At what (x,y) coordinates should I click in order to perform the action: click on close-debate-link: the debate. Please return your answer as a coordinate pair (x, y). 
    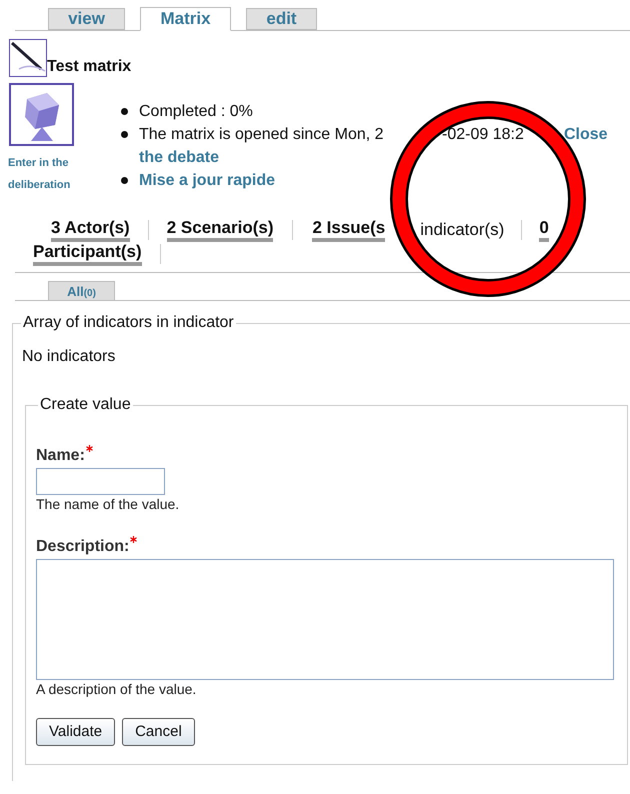
    Looking at the image, I should click on (179, 157).